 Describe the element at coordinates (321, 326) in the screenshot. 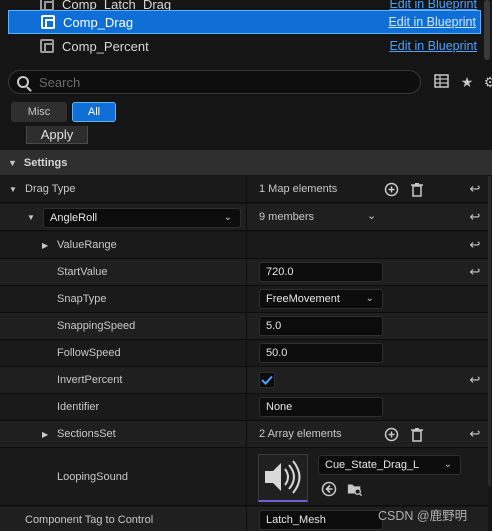

I see `snapping-speed-input: 5.0` at that location.